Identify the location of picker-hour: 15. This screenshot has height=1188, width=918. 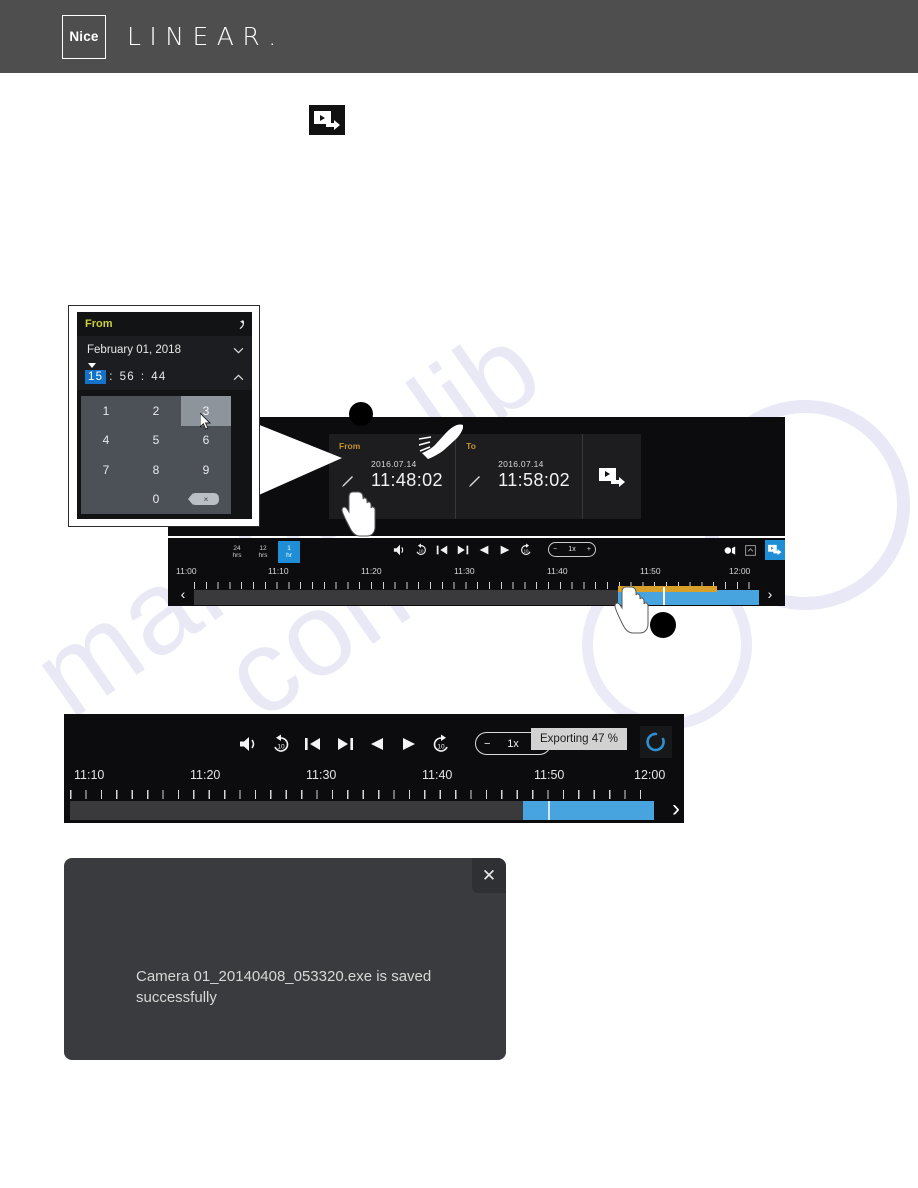
(96, 377).